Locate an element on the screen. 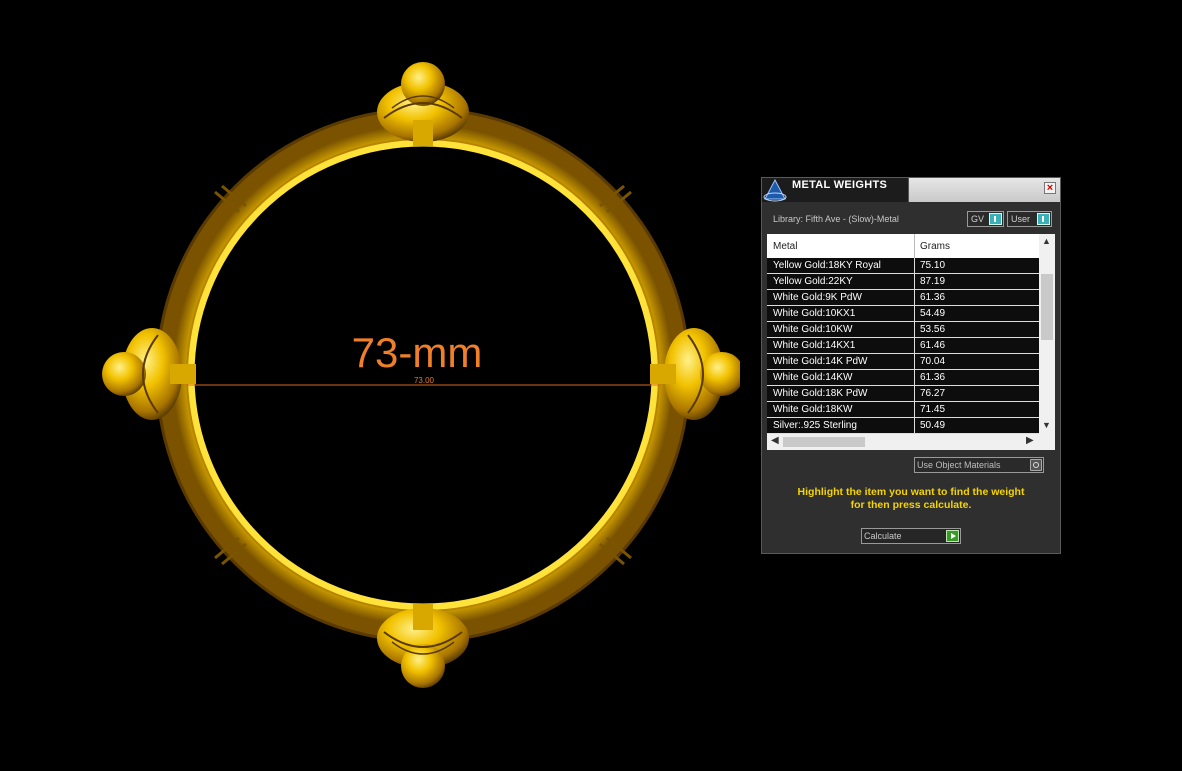 The image size is (1182, 771). grams-cell: 75.10 is located at coordinates (933, 265).